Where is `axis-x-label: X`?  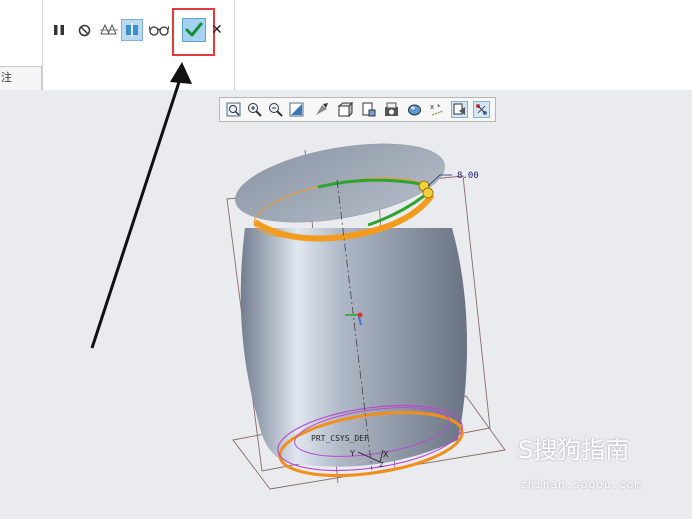 axis-x-label: X is located at coordinates (386, 454).